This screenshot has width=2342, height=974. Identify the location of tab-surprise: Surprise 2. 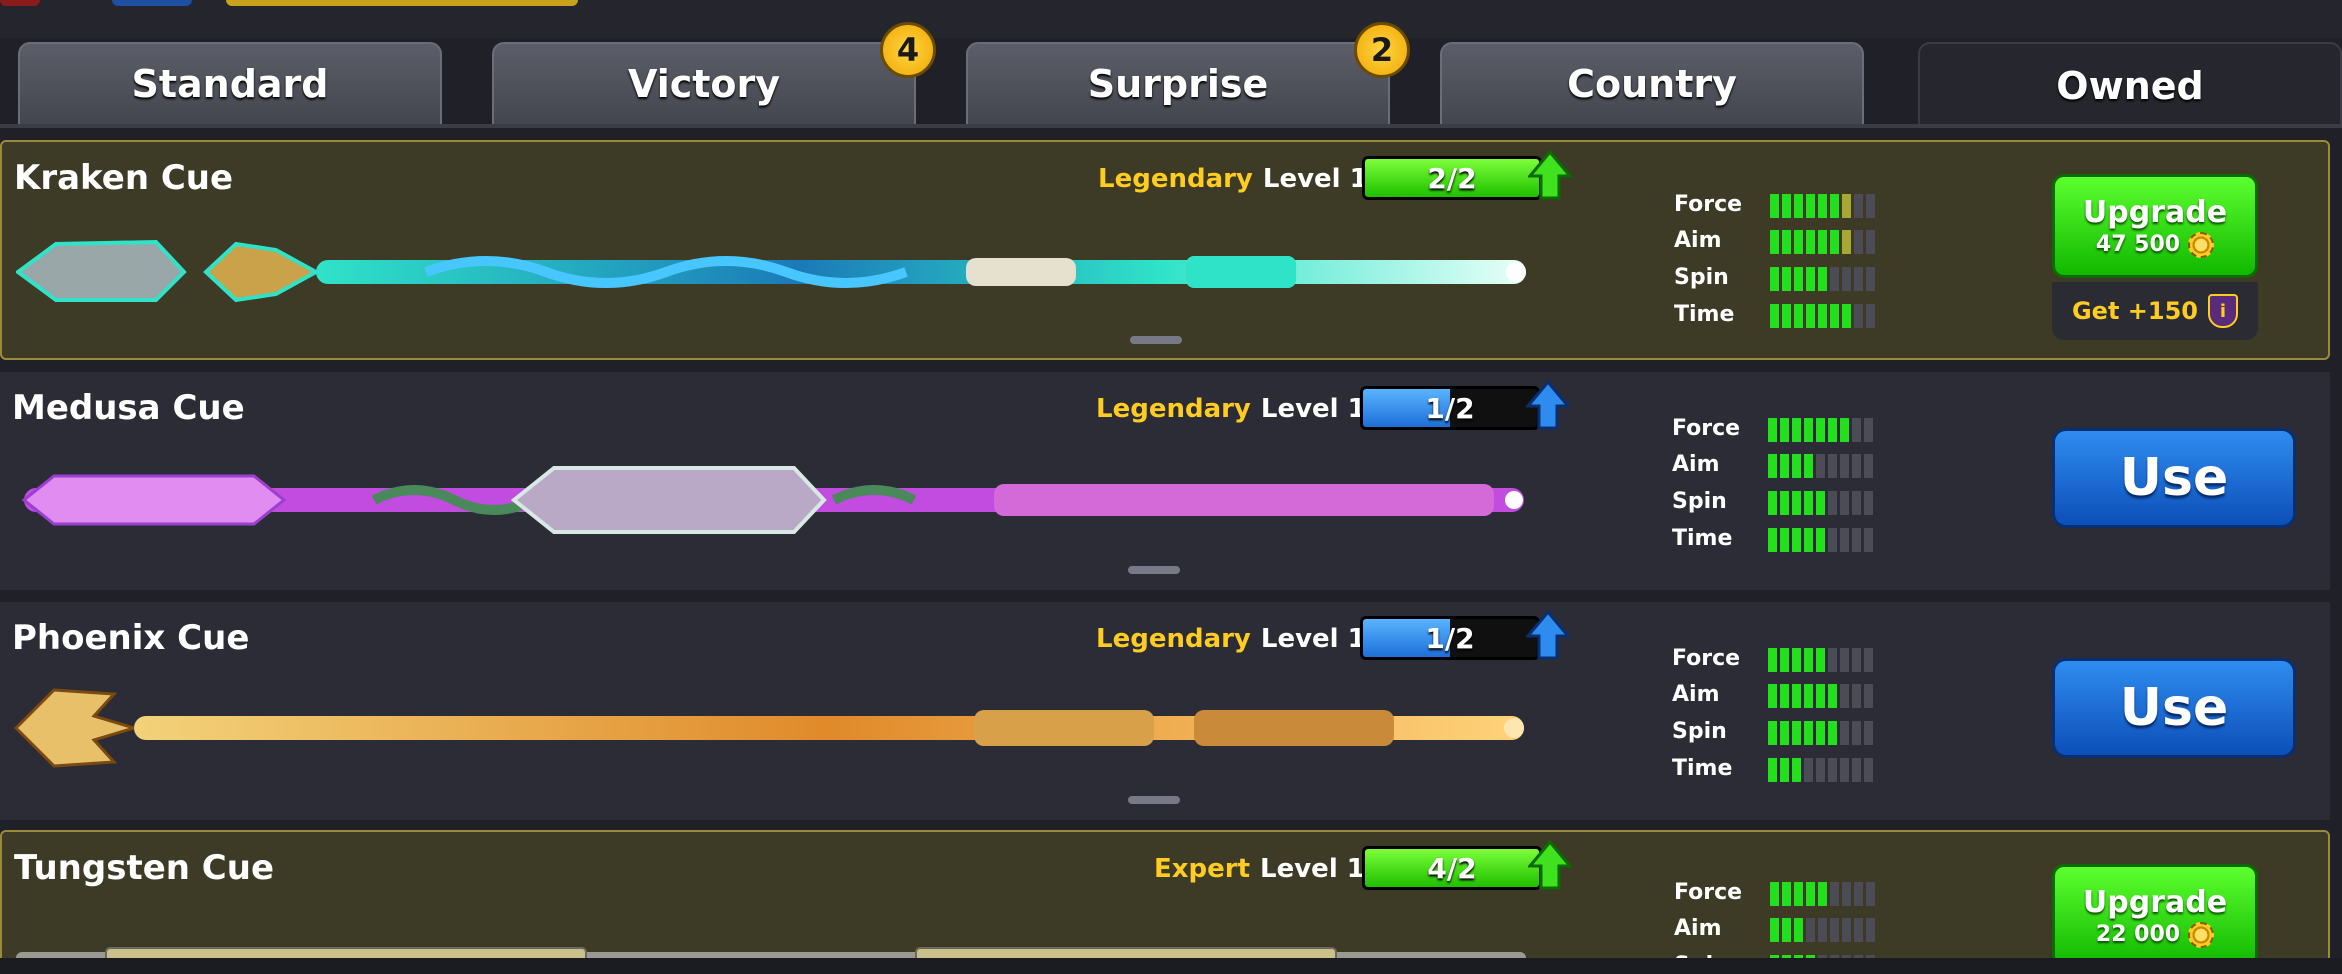
(1188, 73).